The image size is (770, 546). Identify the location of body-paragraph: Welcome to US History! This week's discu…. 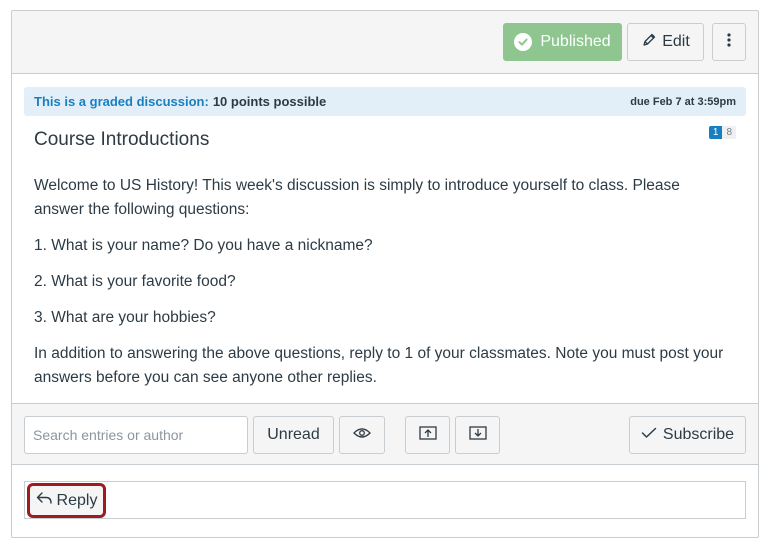
(357, 197).